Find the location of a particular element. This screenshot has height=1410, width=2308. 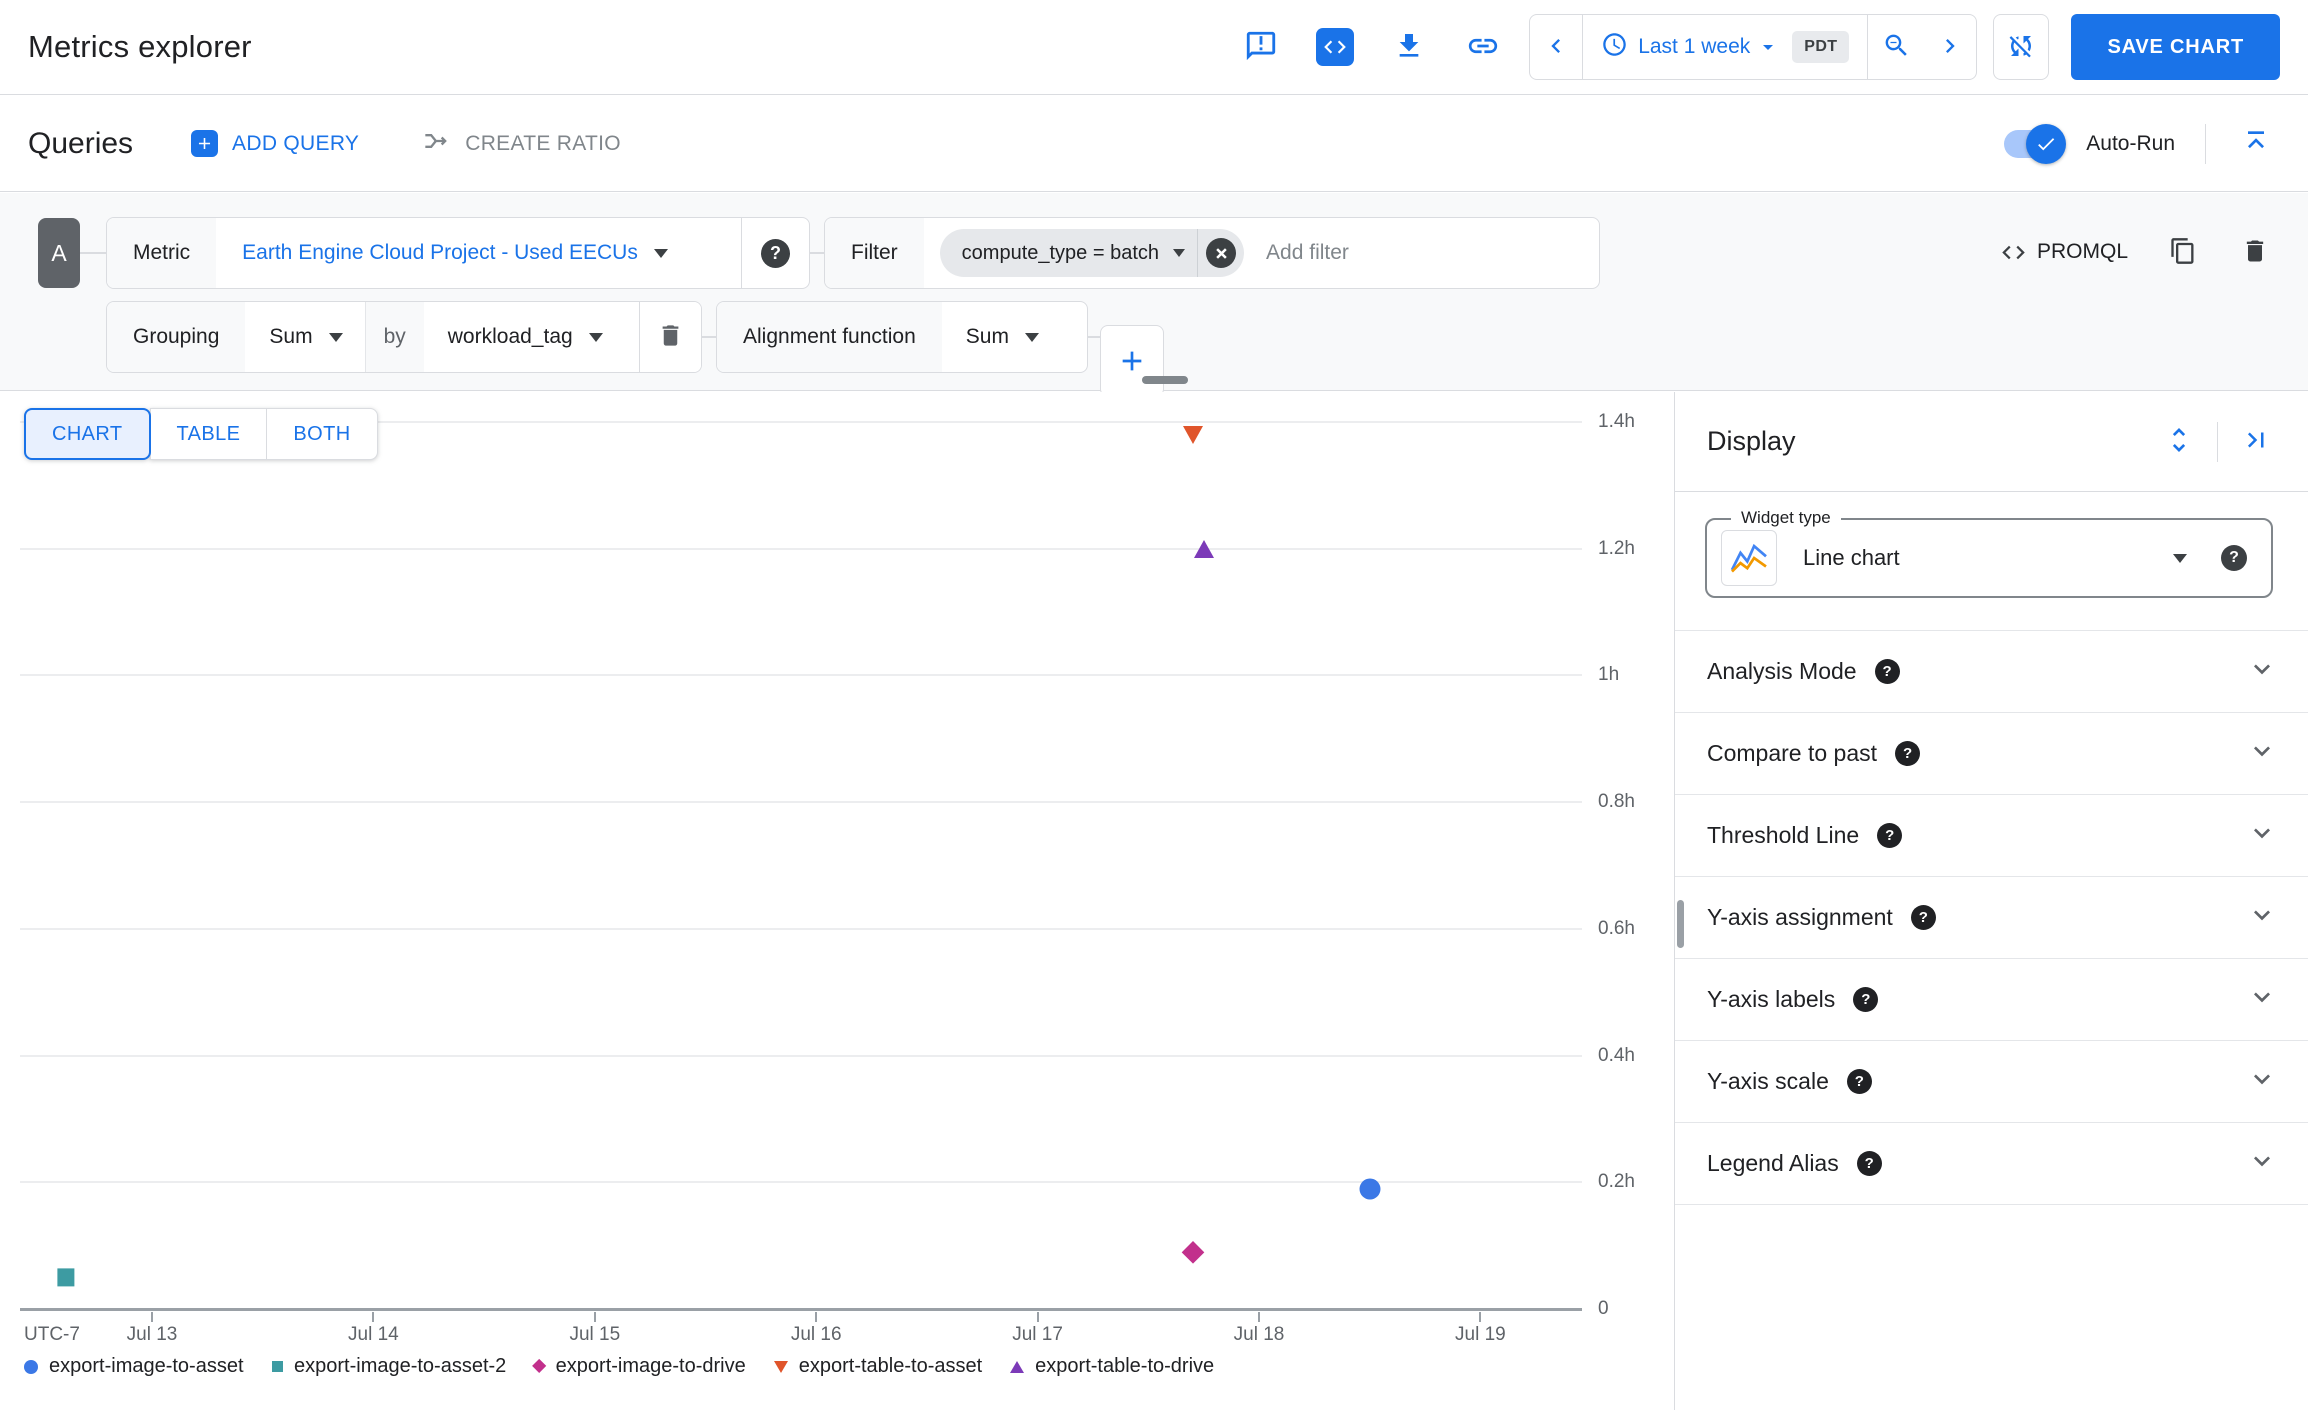

create-ratio-label: CREATE RATIO is located at coordinates (543, 143).